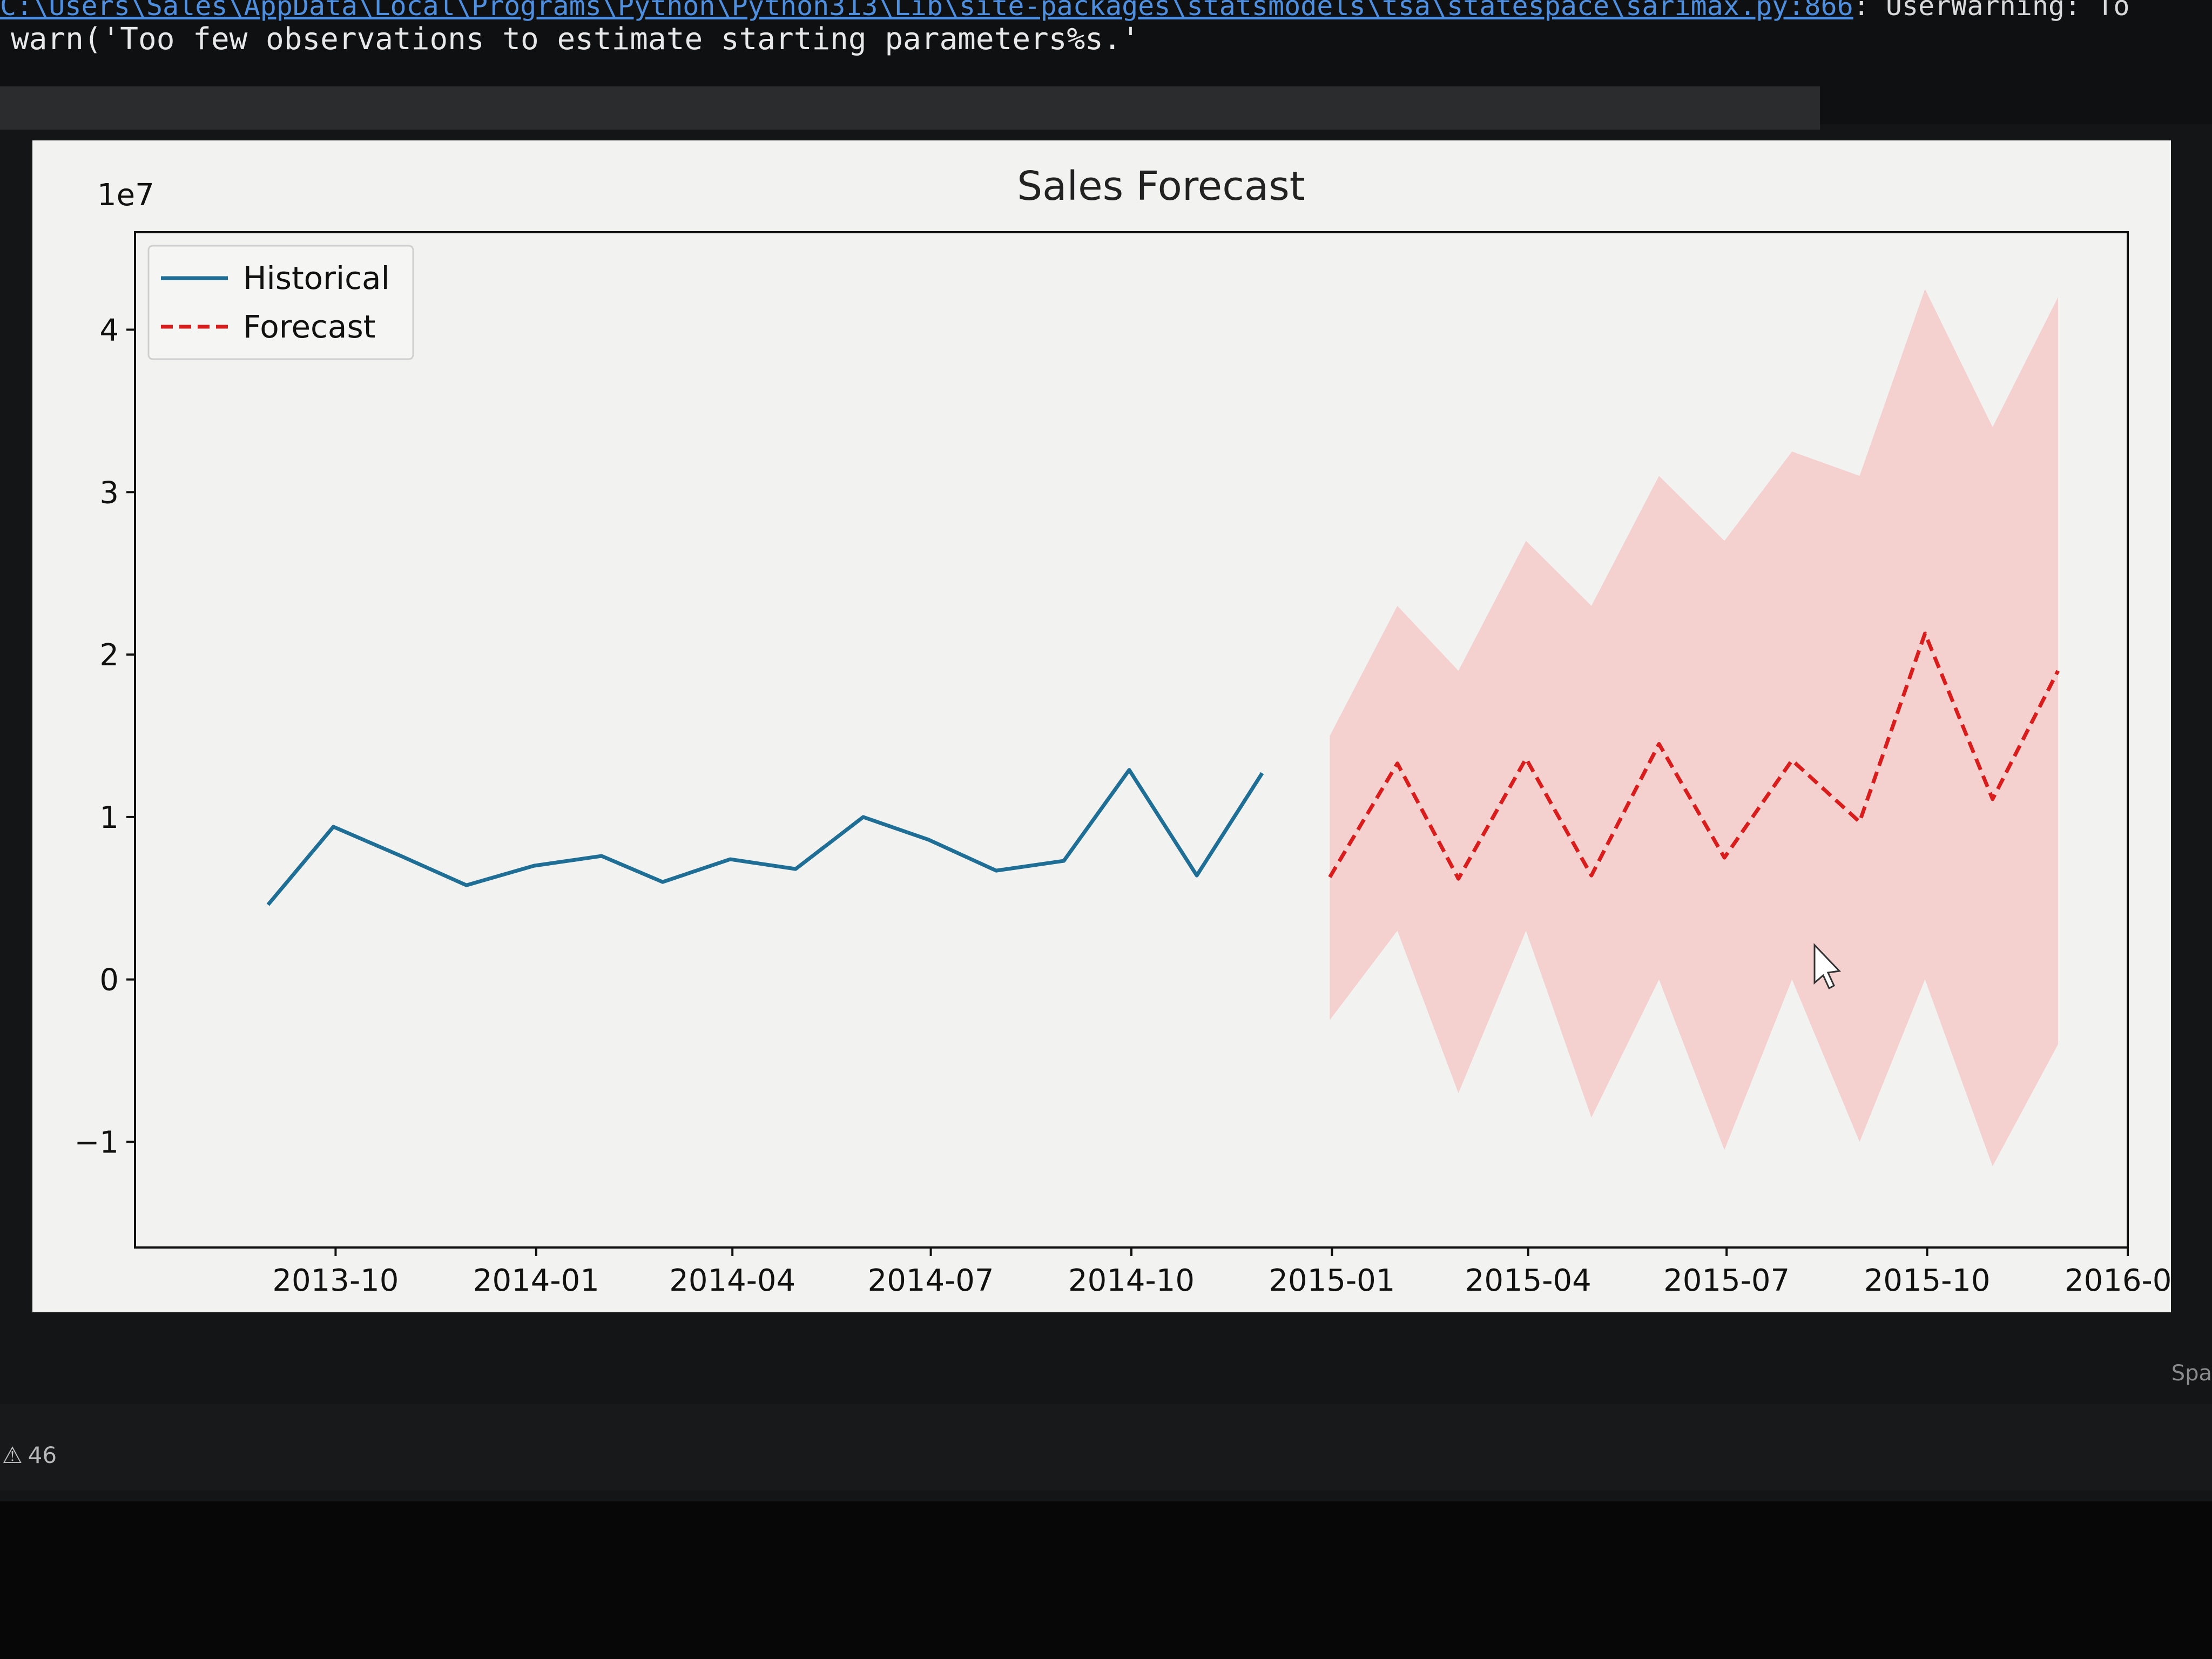 This screenshot has height=1659, width=2212. What do you see at coordinates (309, 326) in the screenshot?
I see `legend-forecast-label: Forecast` at bounding box center [309, 326].